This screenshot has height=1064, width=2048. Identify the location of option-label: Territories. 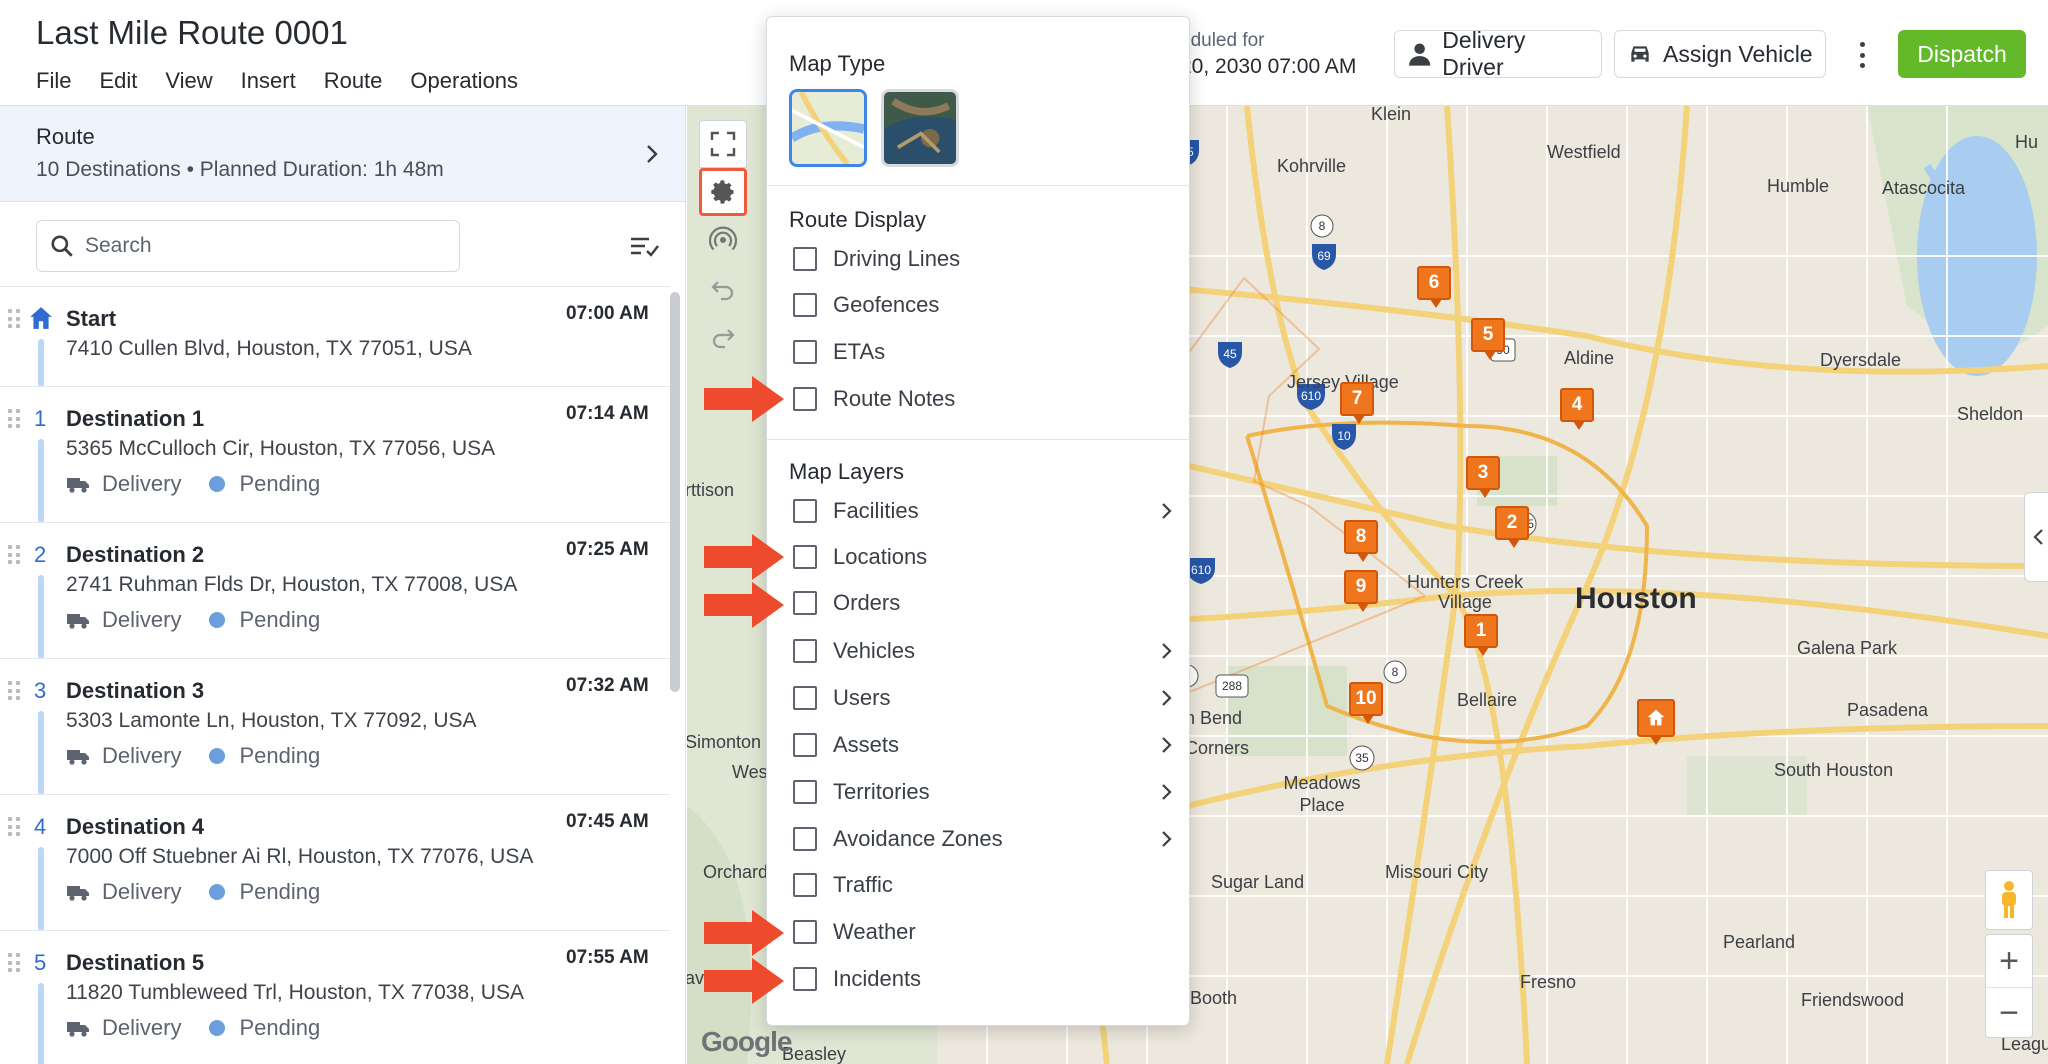
(881, 791).